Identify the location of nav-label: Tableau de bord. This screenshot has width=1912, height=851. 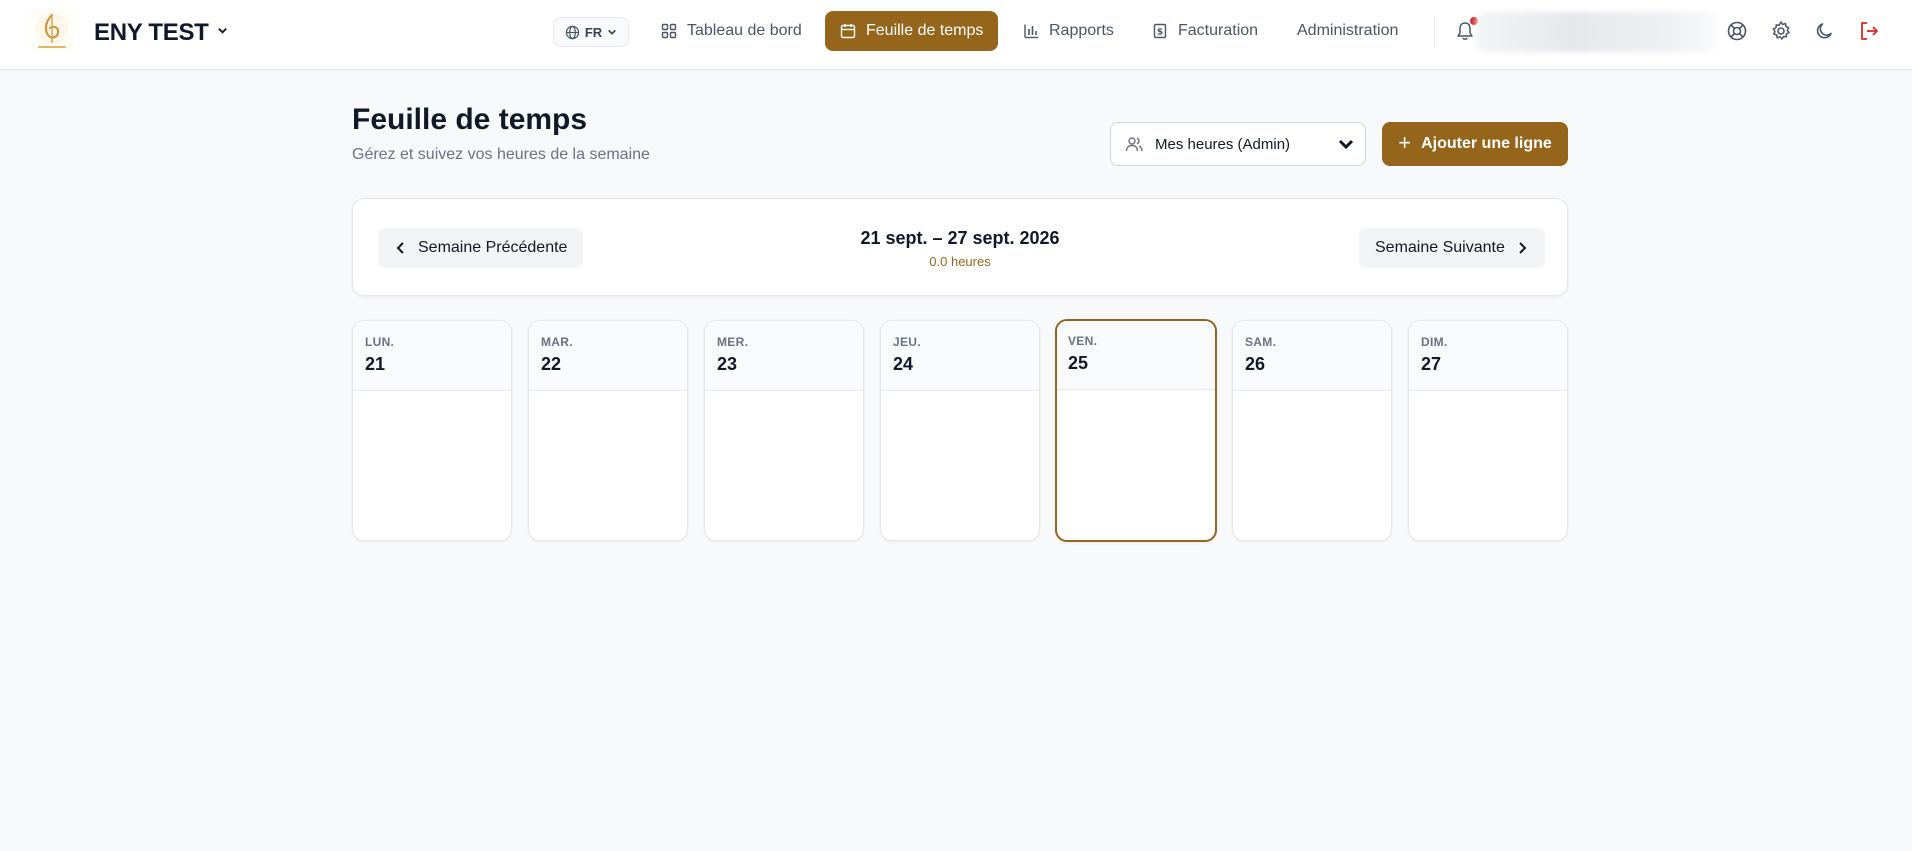
(744, 30).